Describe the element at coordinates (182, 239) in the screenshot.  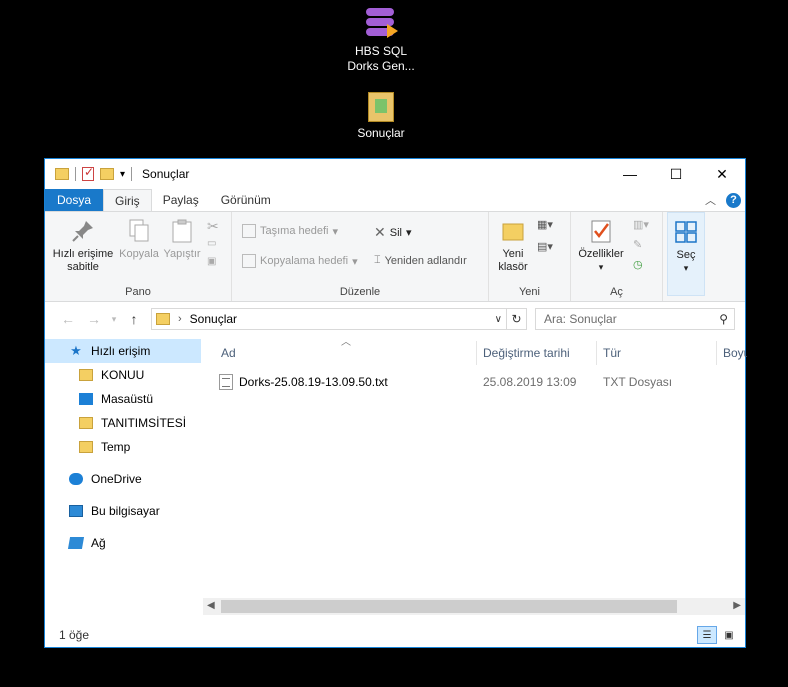
I see `paste-button: Yapıştır` at that location.